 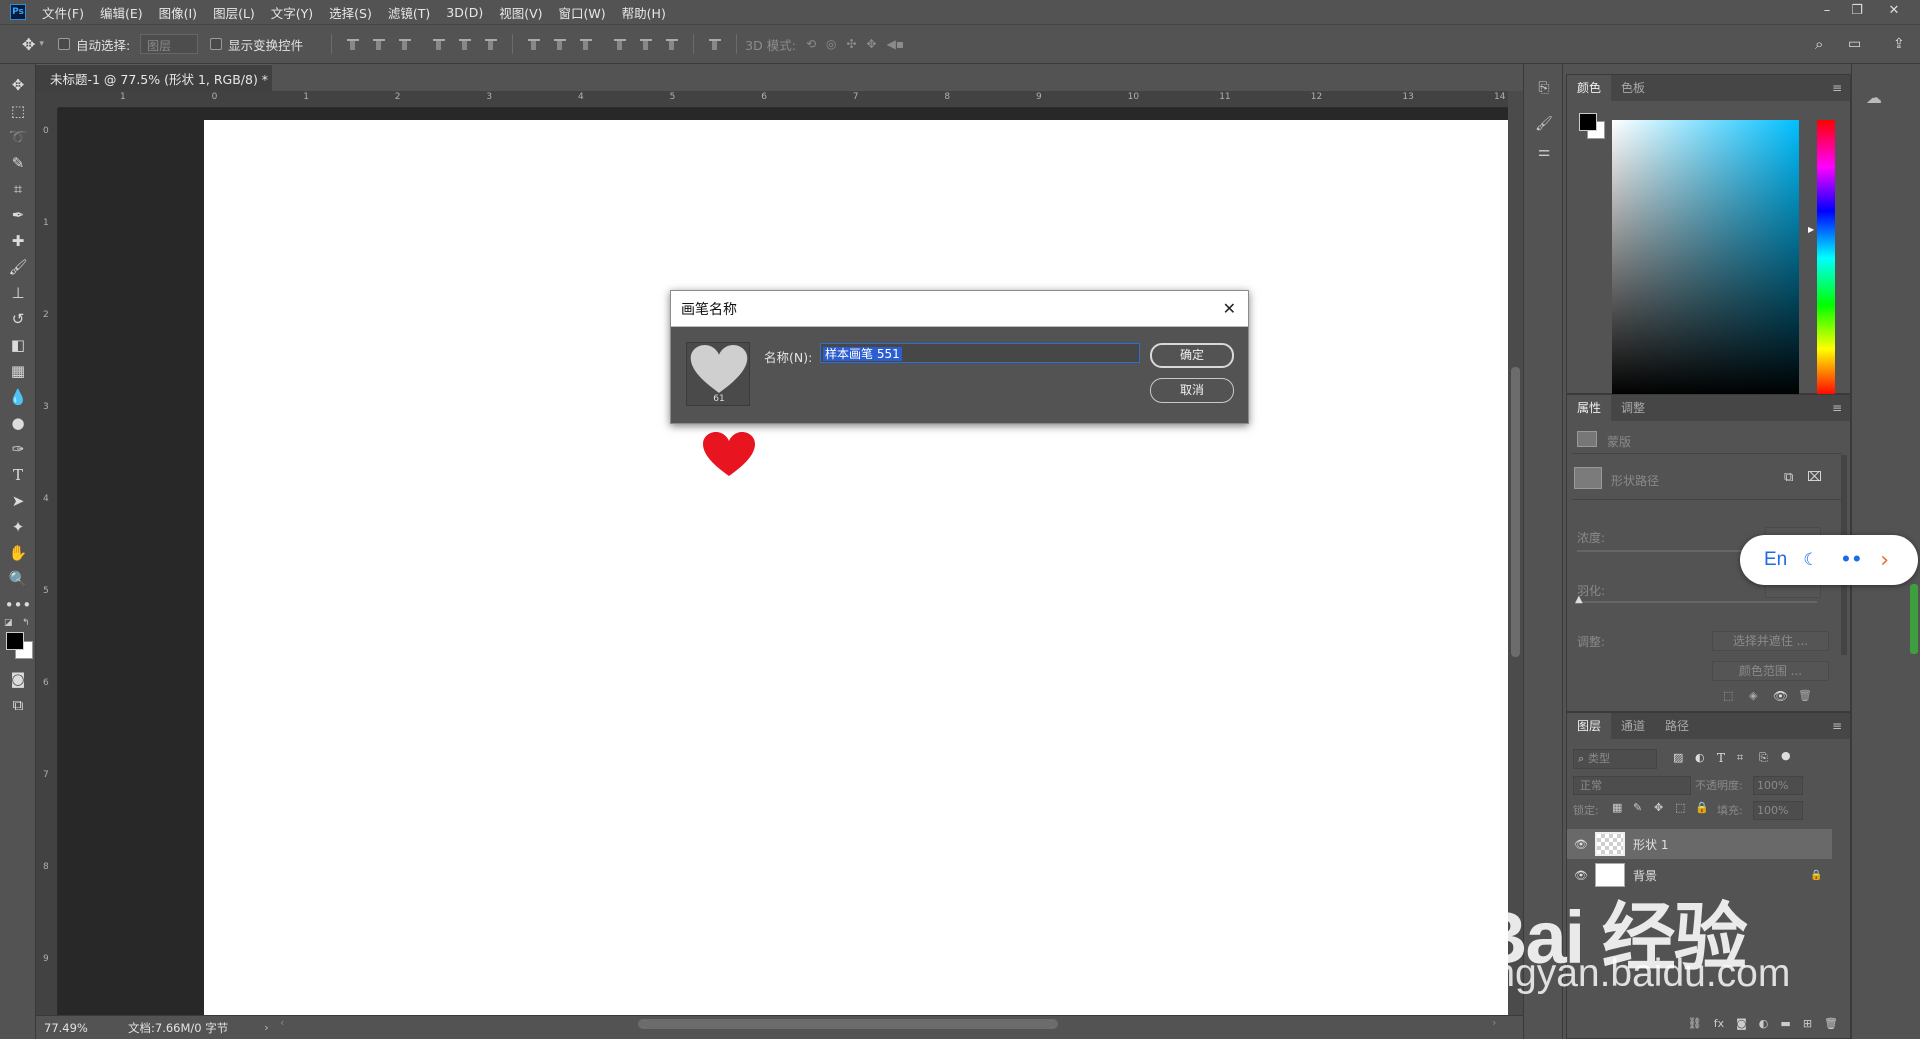 I want to click on delete-layer-icon: 🗑, so click(x=1831, y=1023).